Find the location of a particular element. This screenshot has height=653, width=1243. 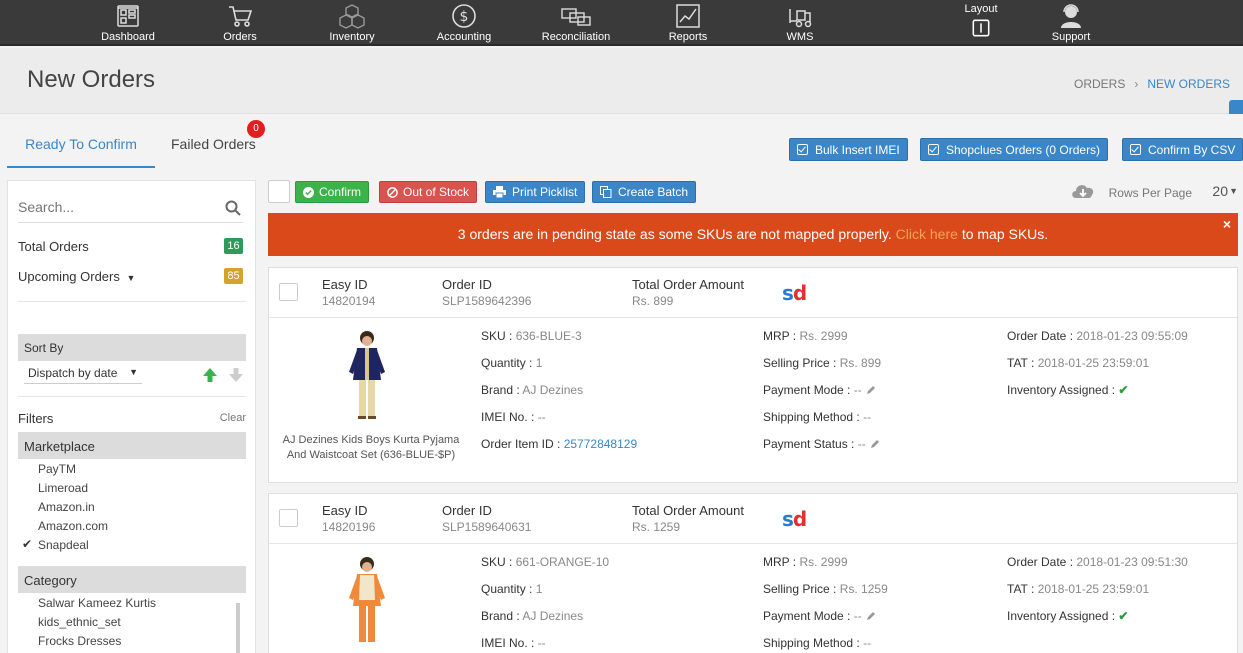

category-item: Salwar Kameez Kurtis is located at coordinates (97, 603).